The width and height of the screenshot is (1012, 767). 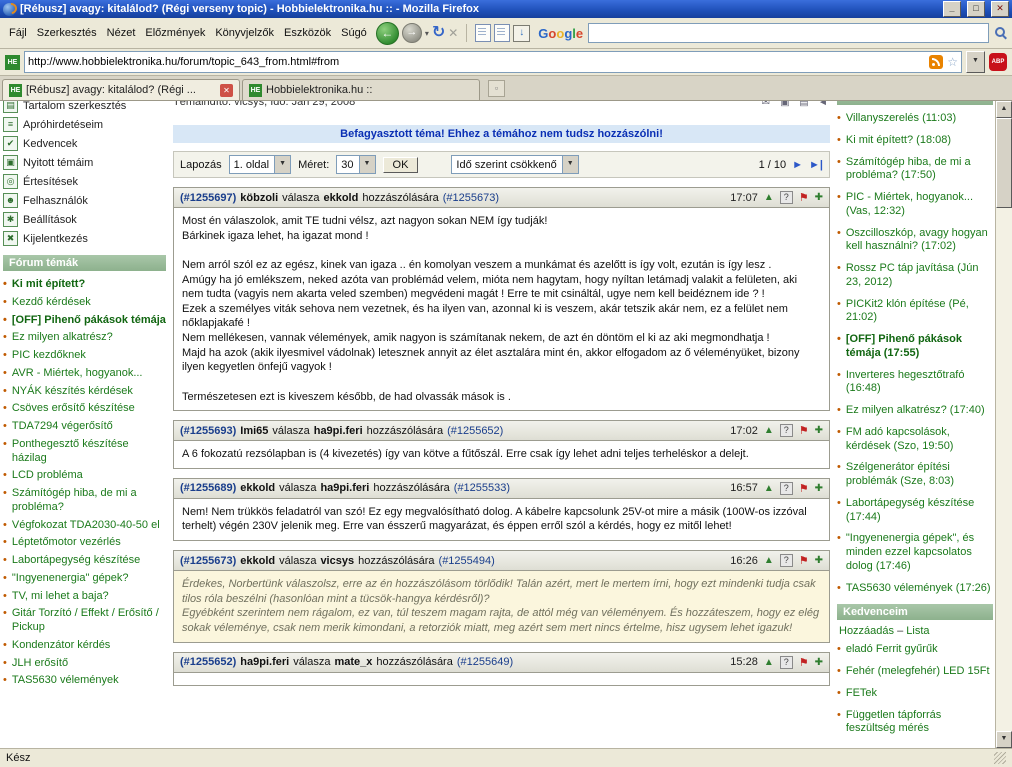 What do you see at coordinates (208, 561) in the screenshot?
I see `post-id-link: (#1255673)` at bounding box center [208, 561].